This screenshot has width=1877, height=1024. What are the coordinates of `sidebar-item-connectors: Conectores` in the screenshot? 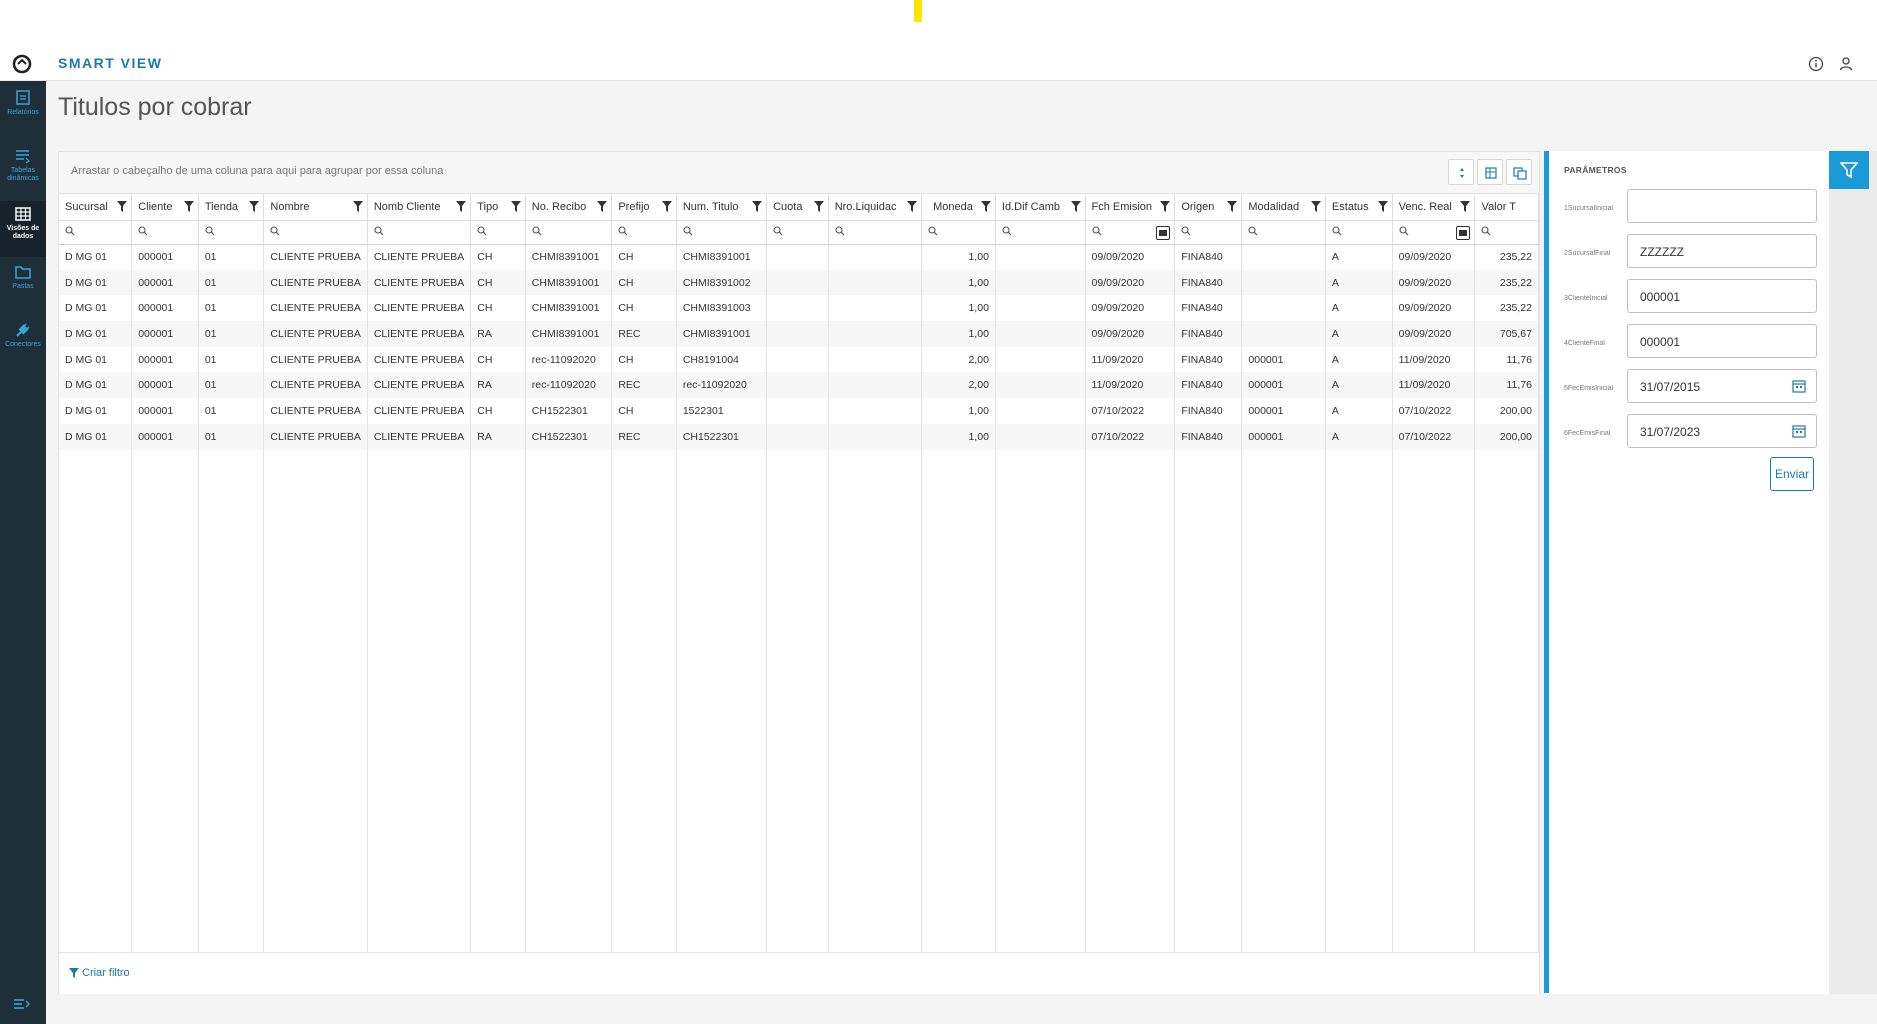 It's located at (23, 345).